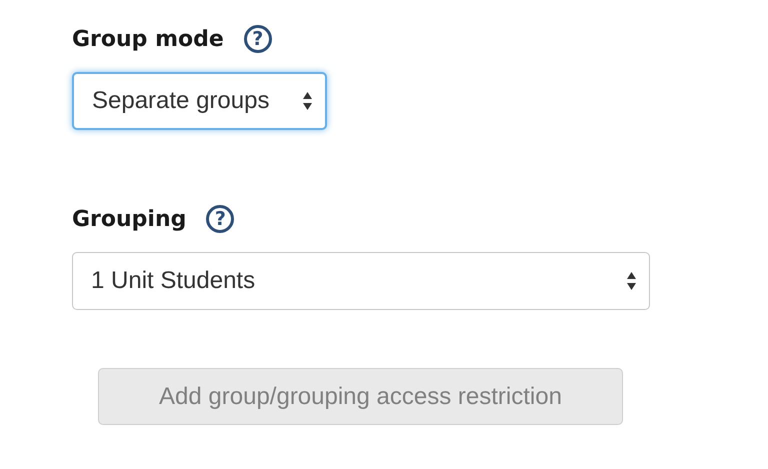 The height and width of the screenshot is (469, 768). I want to click on field-label: Grouping, so click(129, 219).